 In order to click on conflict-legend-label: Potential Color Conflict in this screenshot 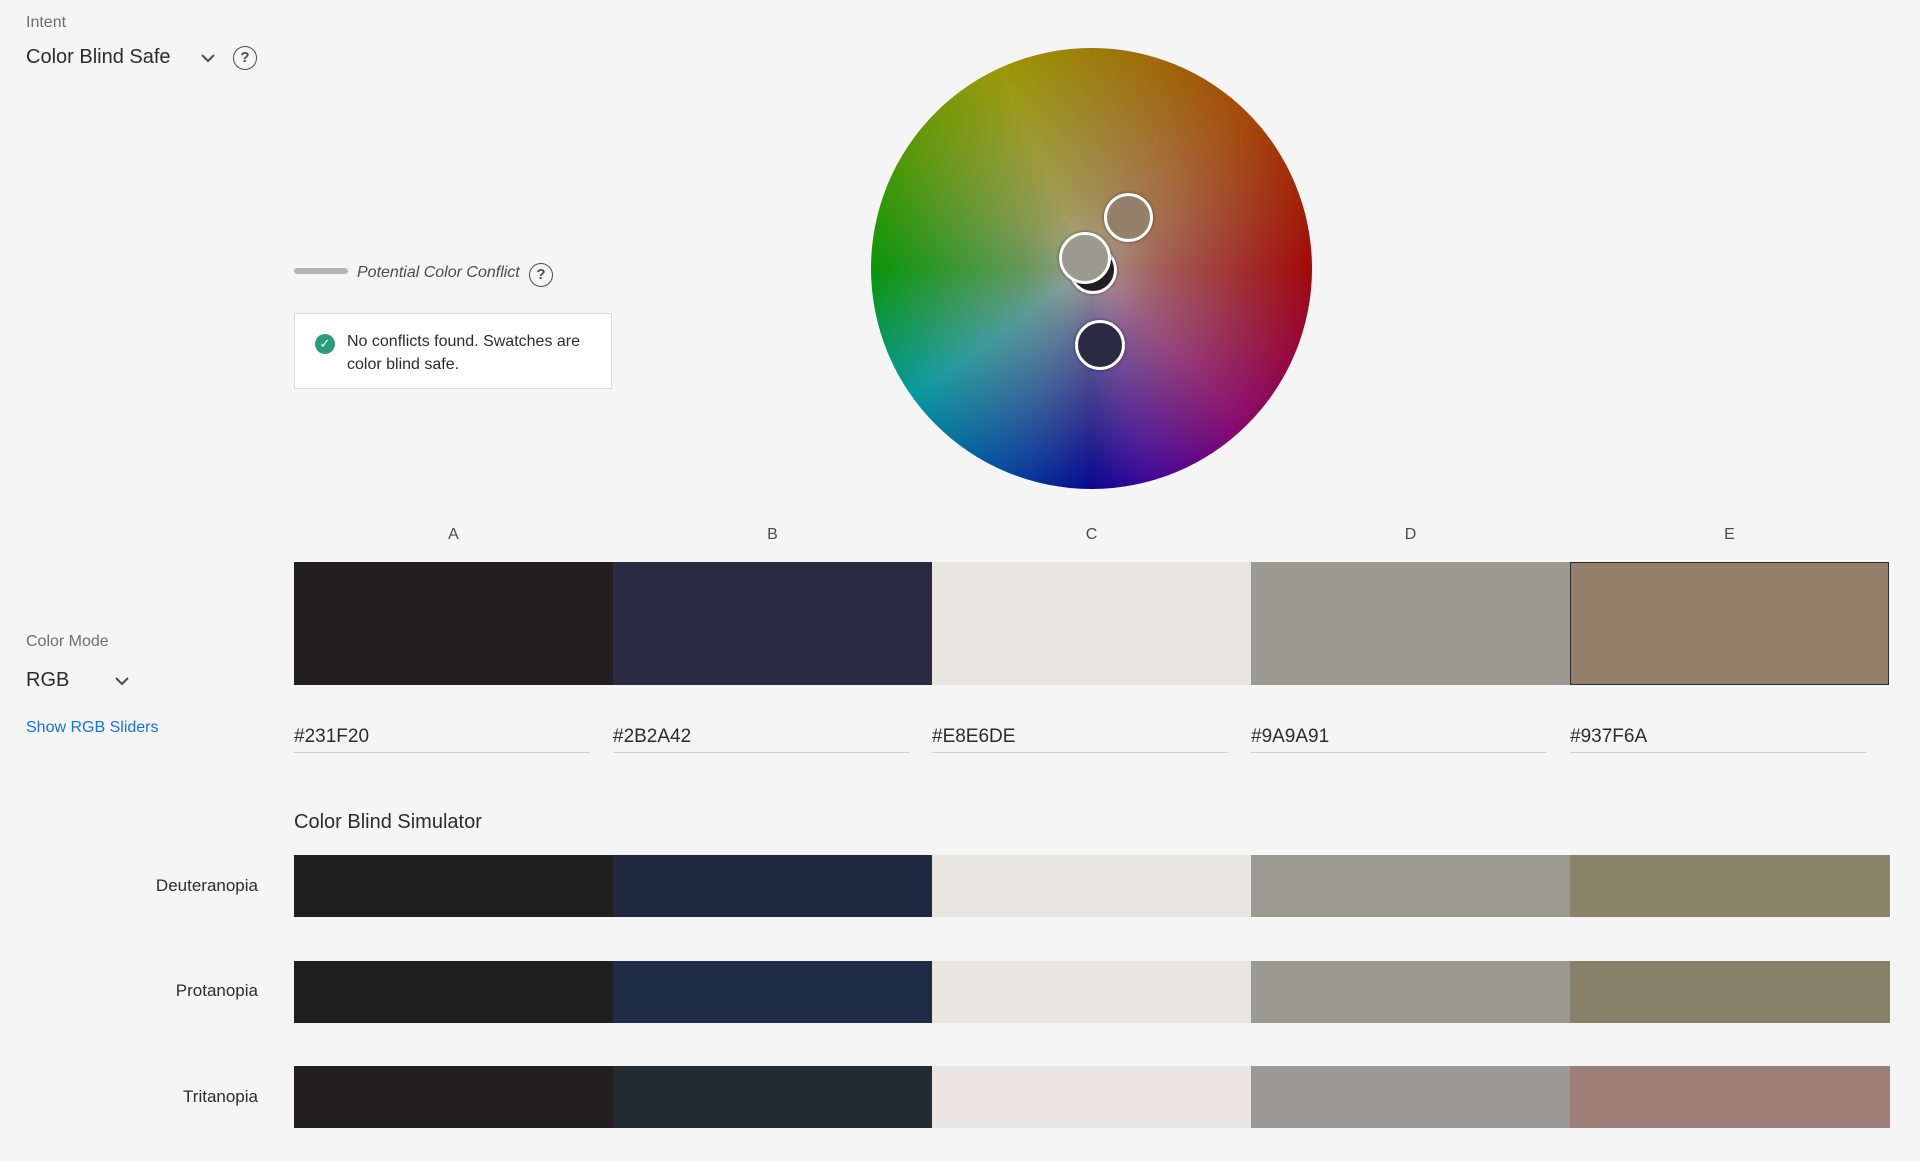, I will do `click(438, 272)`.